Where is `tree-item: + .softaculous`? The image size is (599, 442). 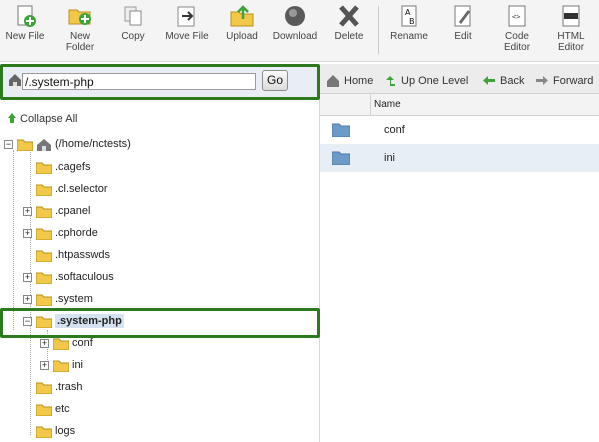
tree-item: + .softaculous is located at coordinates (68, 277).